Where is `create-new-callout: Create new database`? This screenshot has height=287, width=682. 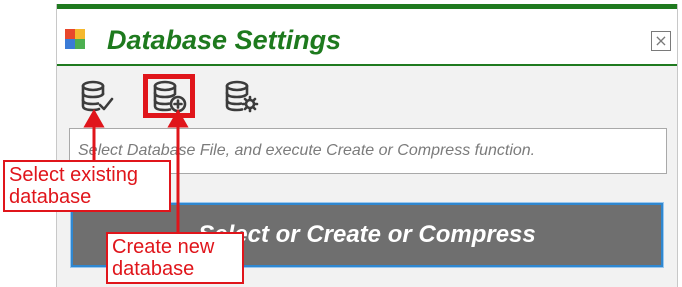
create-new-callout: Create new database is located at coordinates (175, 258).